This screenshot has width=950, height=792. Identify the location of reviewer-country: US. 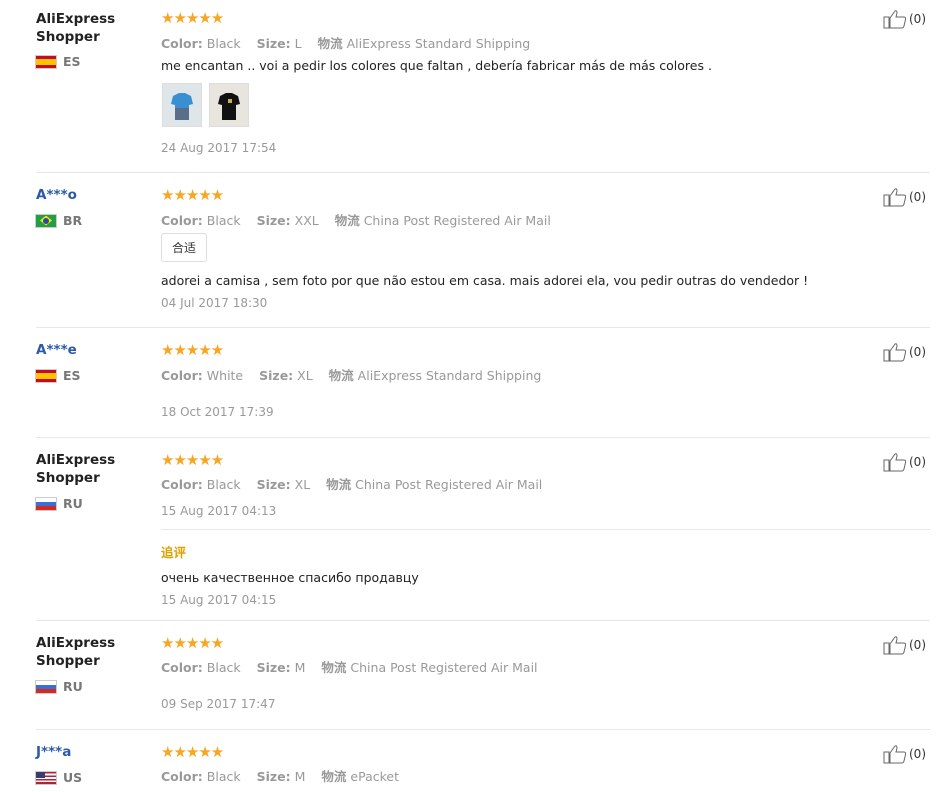
(59, 777).